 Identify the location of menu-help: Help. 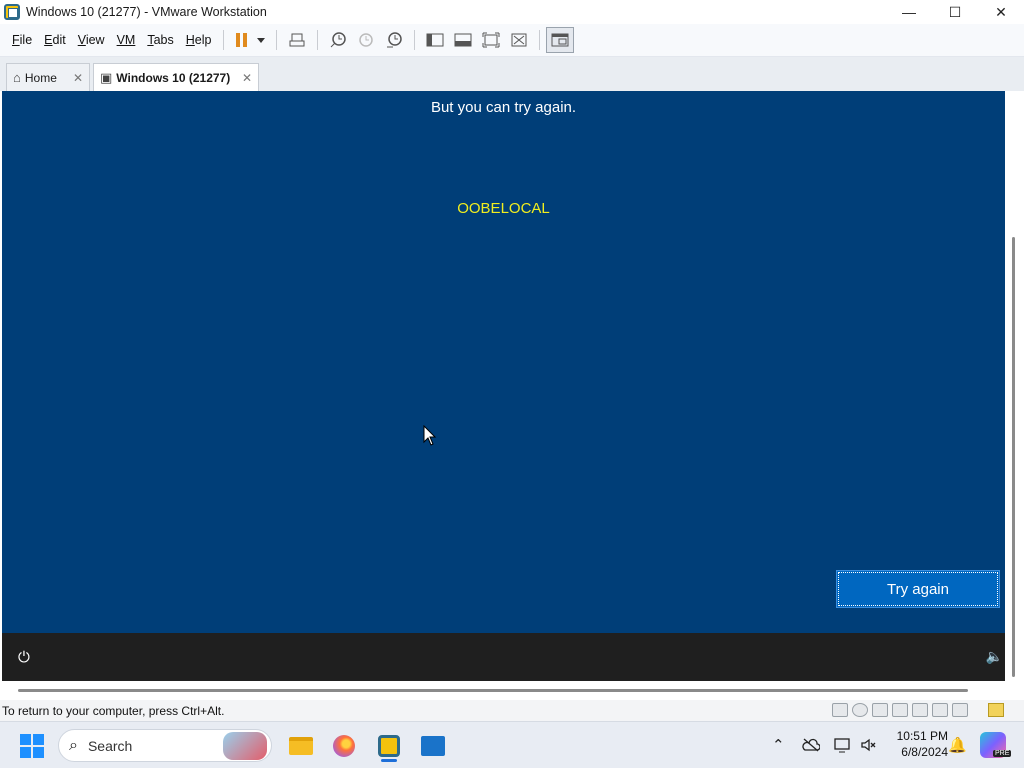
(199, 40).